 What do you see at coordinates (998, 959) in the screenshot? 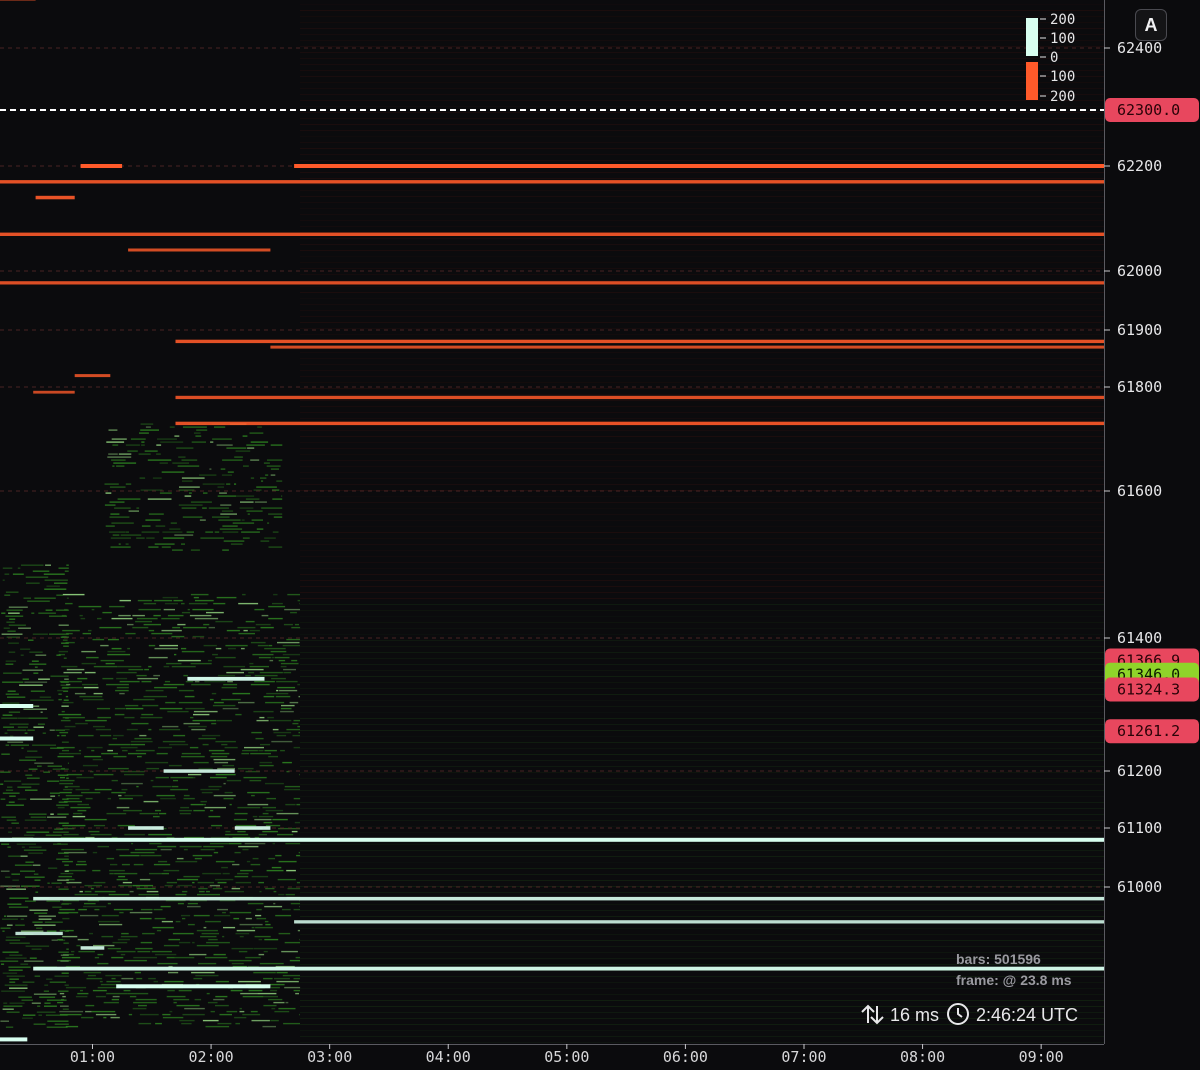
I see `bars-counter: bars: 501596` at bounding box center [998, 959].